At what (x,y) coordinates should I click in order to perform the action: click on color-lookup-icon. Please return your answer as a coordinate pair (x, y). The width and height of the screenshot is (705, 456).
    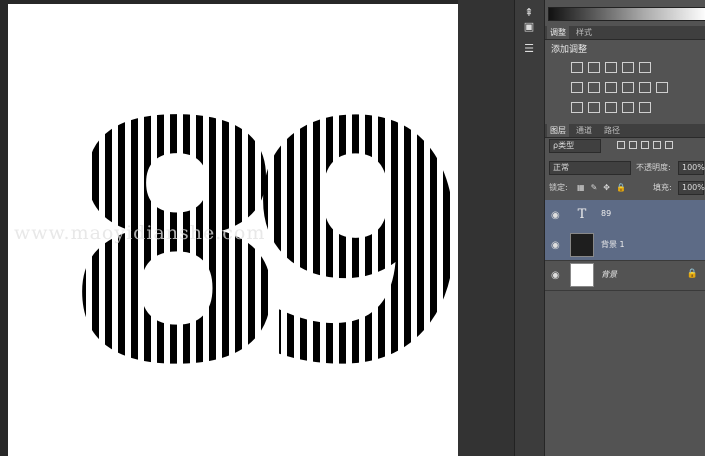
    Looking at the image, I should click on (662, 87).